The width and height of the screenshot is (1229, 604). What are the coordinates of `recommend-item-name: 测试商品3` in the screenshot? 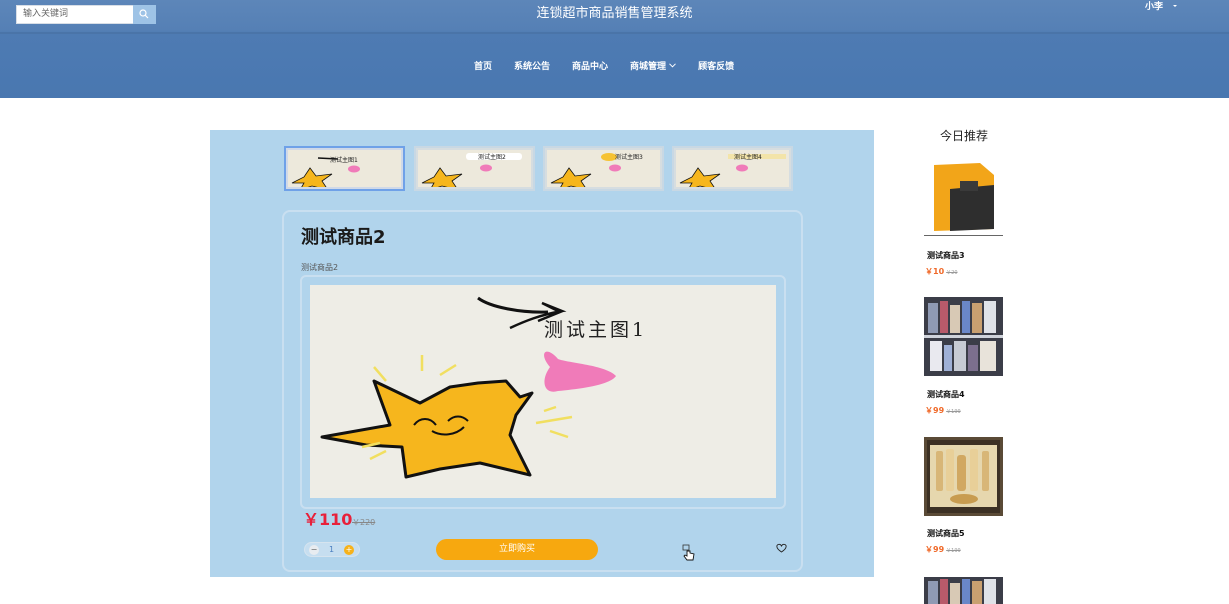 It's located at (946, 256).